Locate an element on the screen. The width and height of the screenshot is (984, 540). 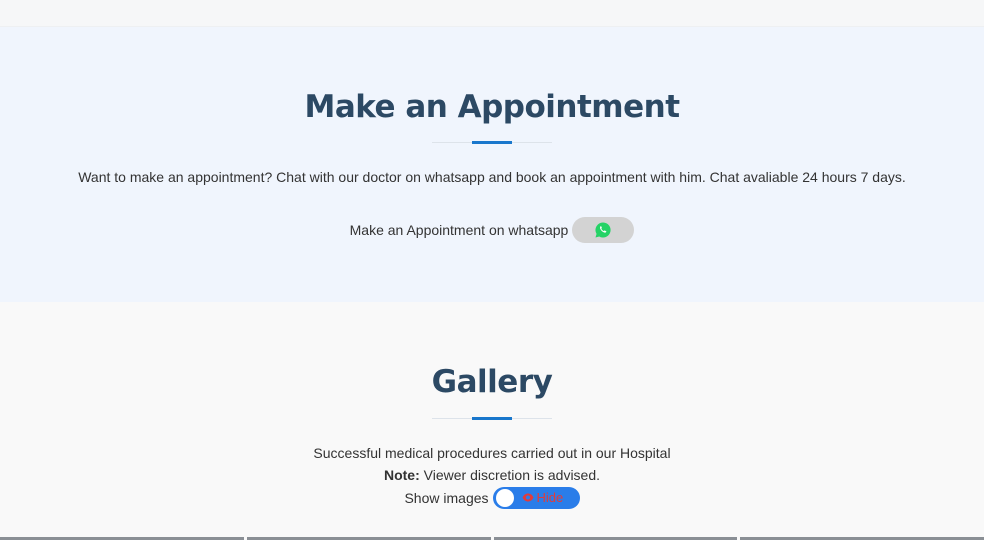
whatsapp-row: Make an Appointment on whatsapp is located at coordinates (492, 230).